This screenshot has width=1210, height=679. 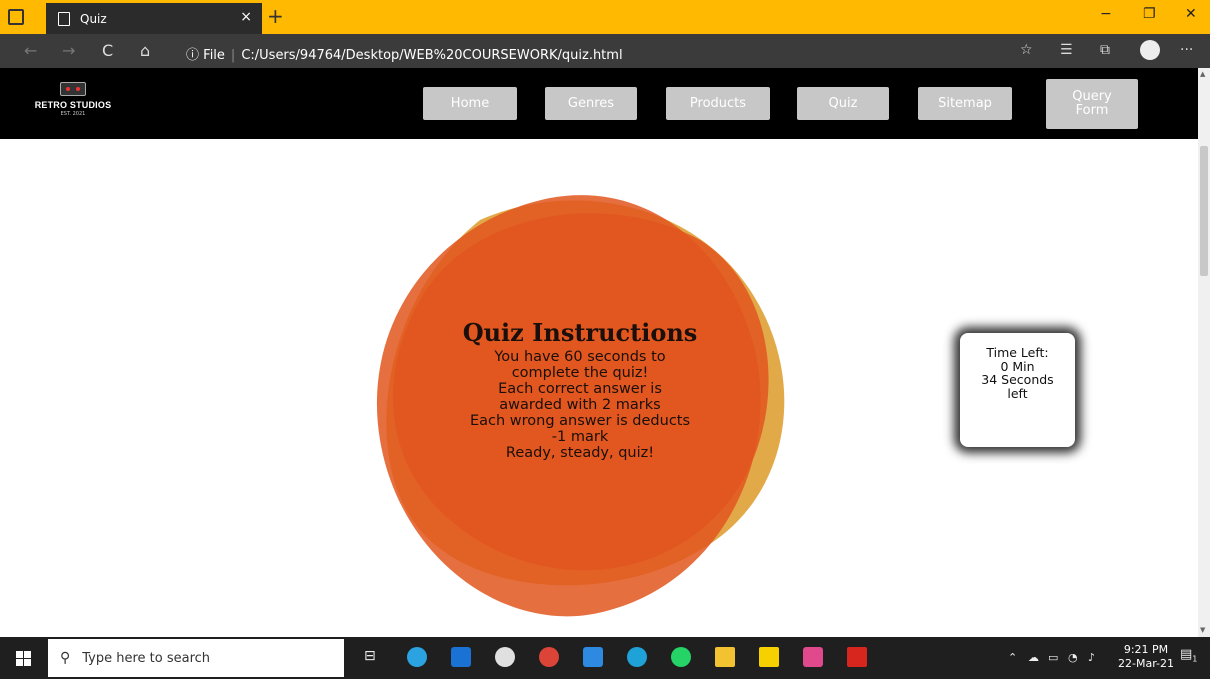 I want to click on site-logo: RETRO STUDIOS EST. 2021, so click(x=73, y=104).